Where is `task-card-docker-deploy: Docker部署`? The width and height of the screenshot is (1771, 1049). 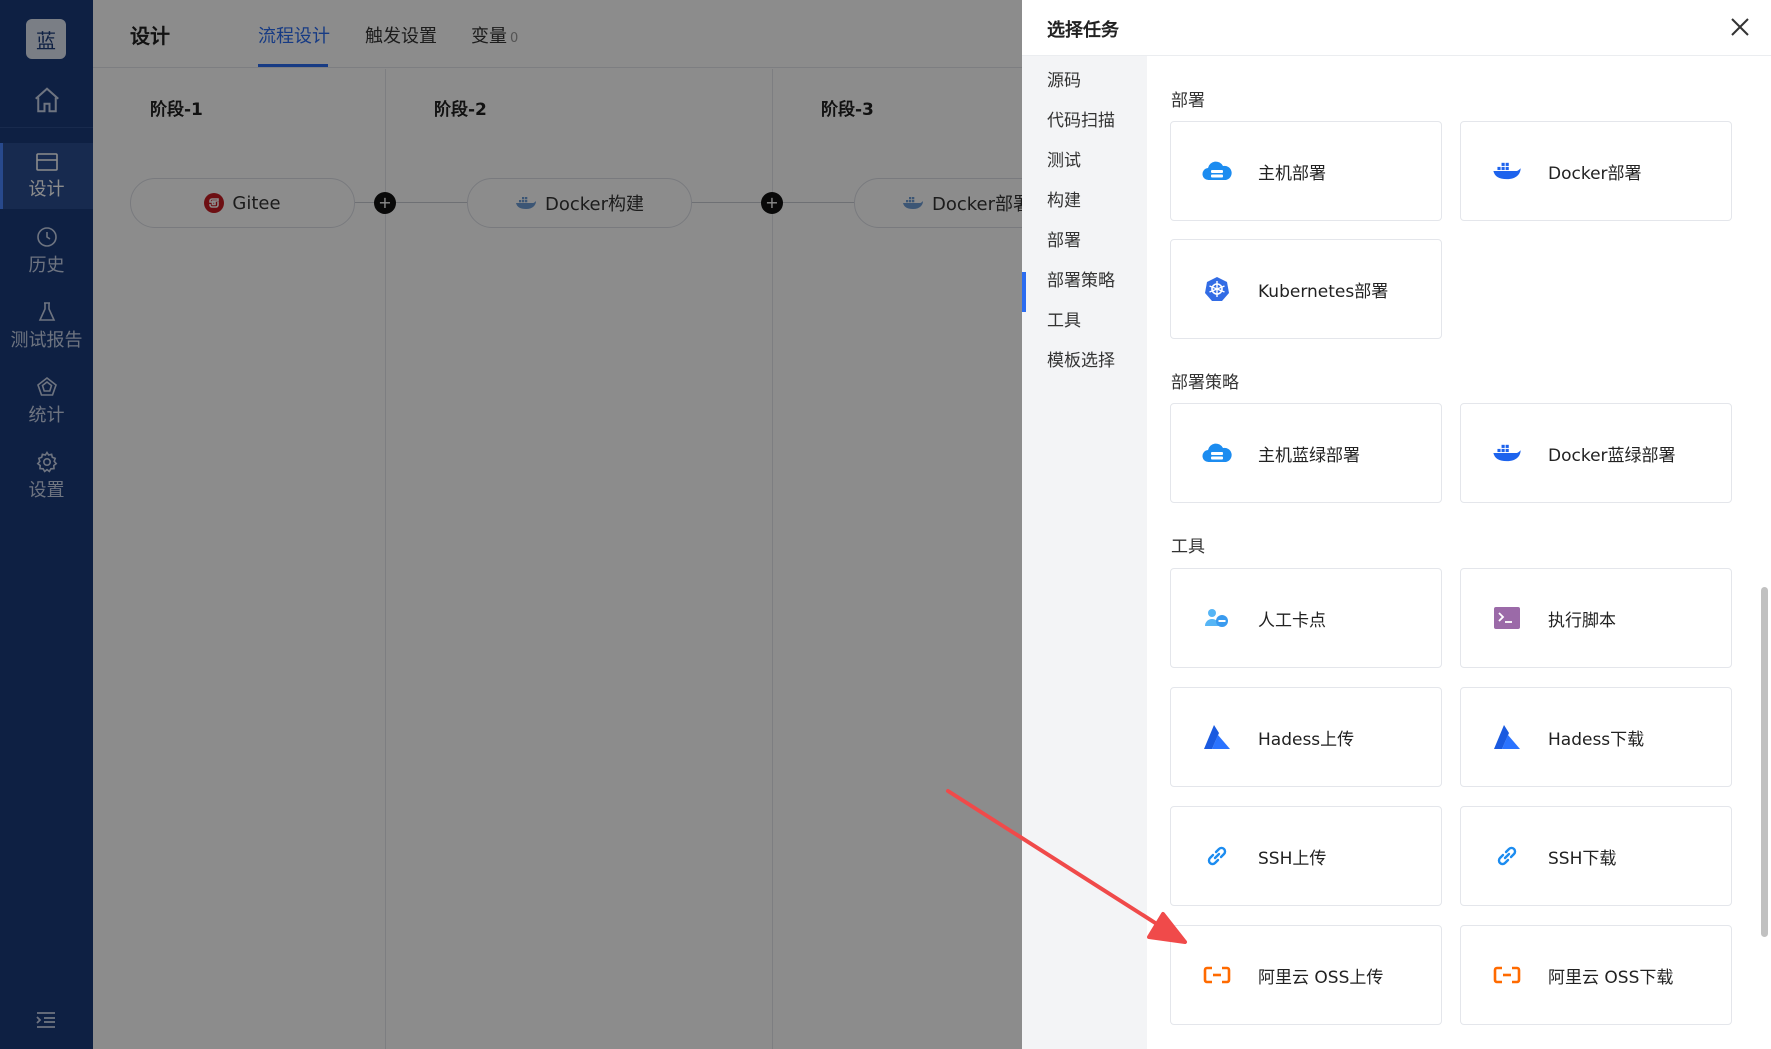
task-card-docker-deploy: Docker部署 is located at coordinates (1596, 171).